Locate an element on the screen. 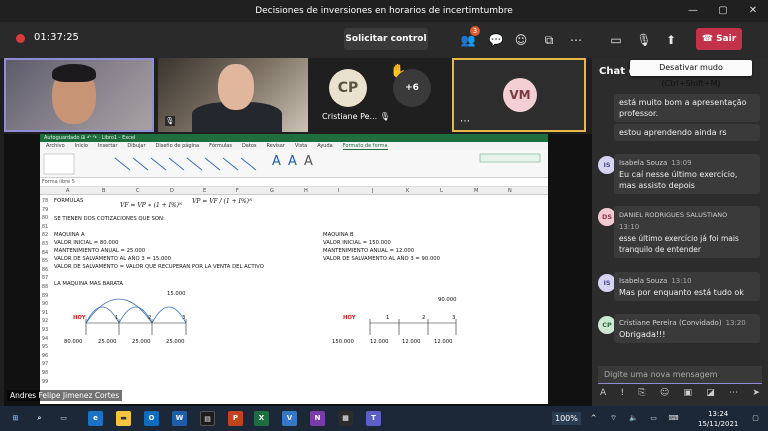  menu-vista: Vista is located at coordinates (301, 146).